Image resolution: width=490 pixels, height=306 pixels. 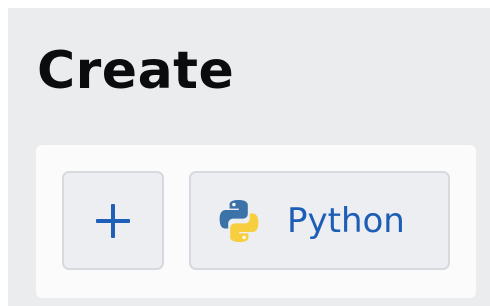 I want to click on section-title: Create, so click(x=136, y=71).